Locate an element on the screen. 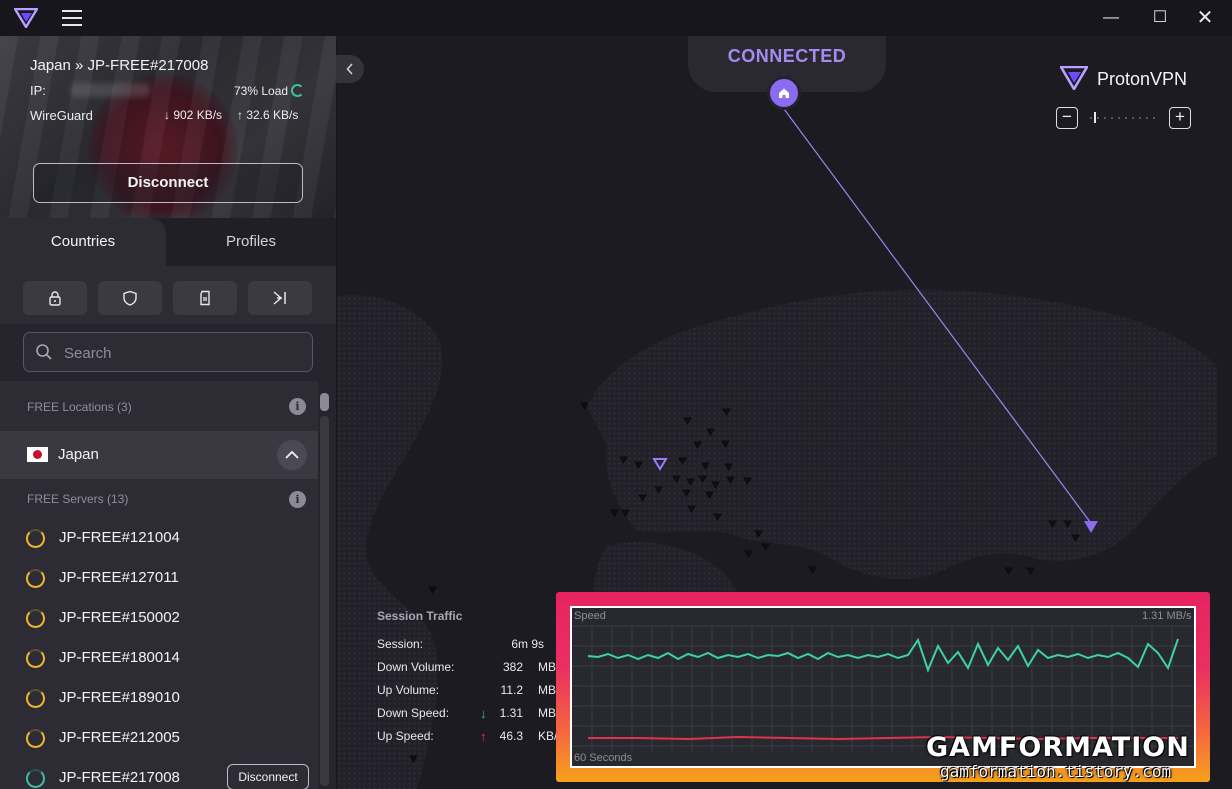  minimize-button: — is located at coordinates (1111, 18).